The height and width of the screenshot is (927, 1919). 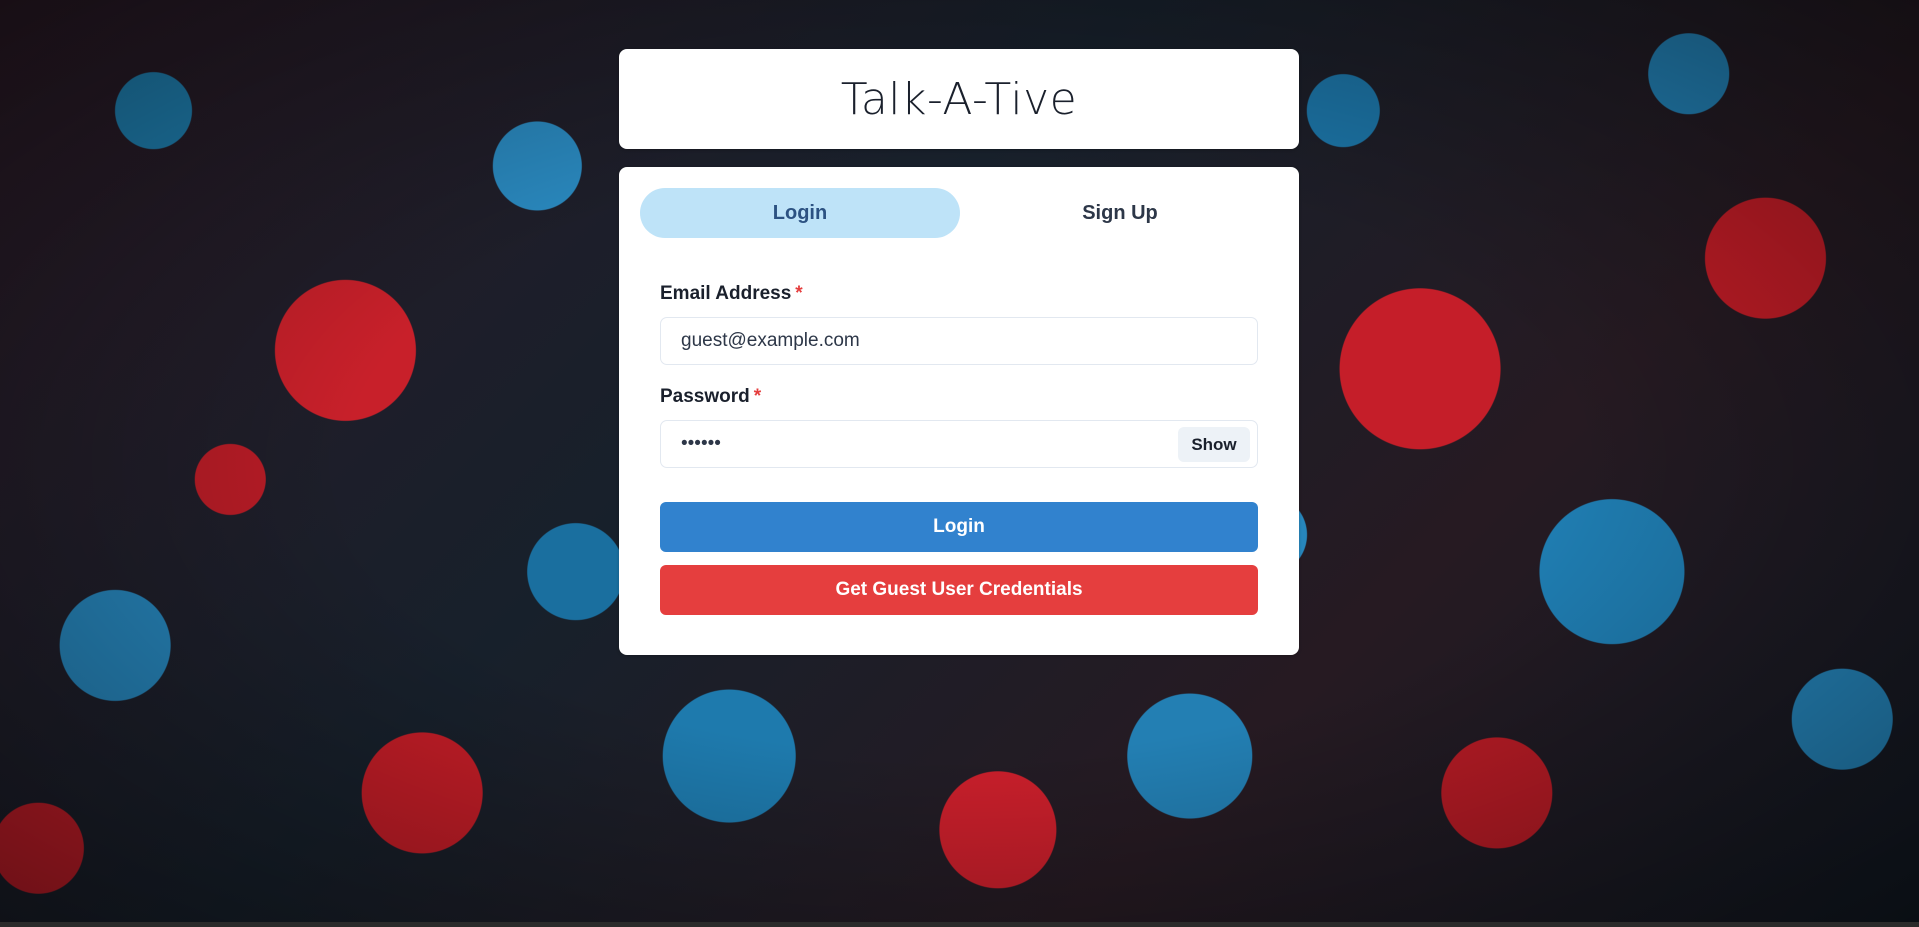 I want to click on password-label: Password *, so click(x=710, y=397).